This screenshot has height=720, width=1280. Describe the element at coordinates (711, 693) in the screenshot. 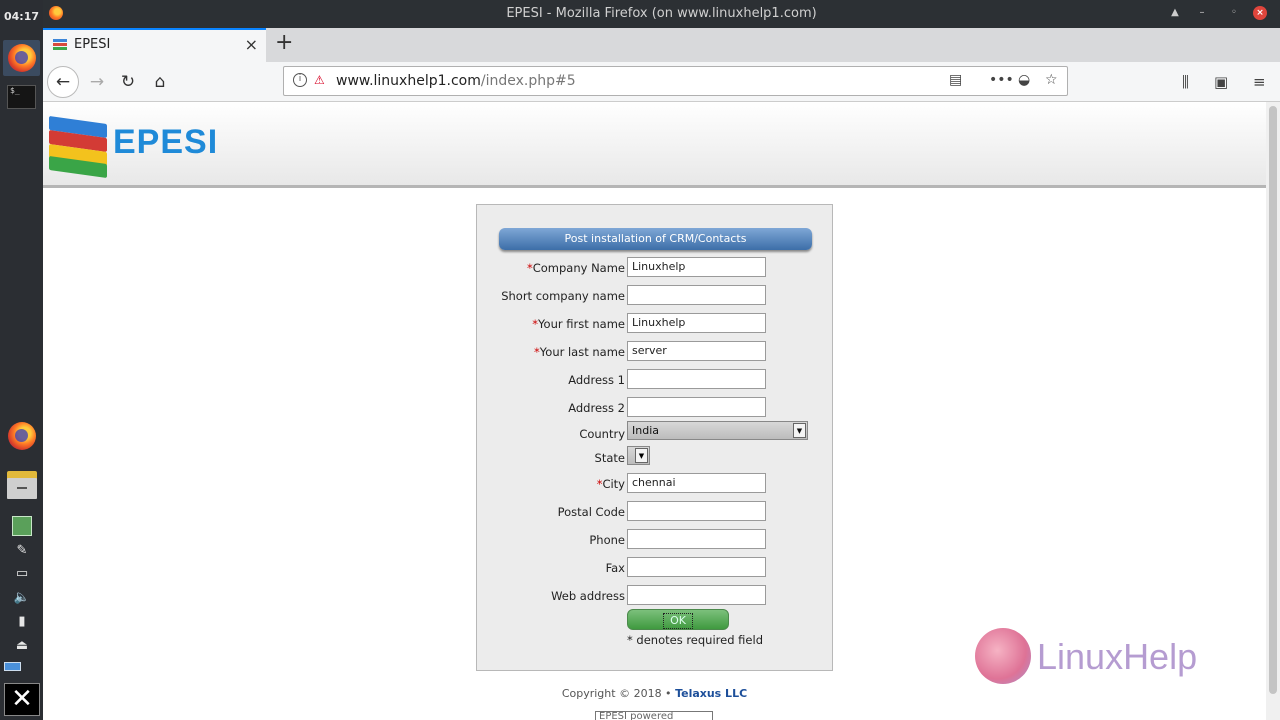

I see `telaxus-link: Telaxus LLC` at that location.